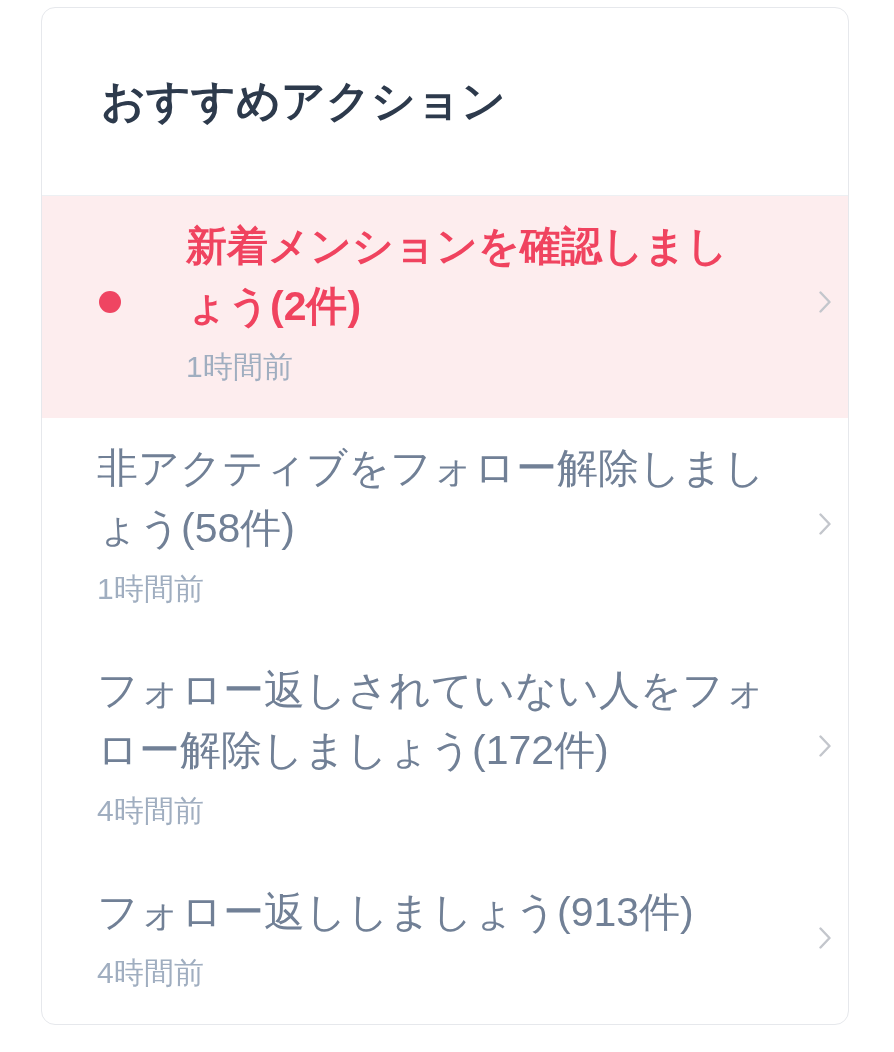 The image size is (894, 1052). Describe the element at coordinates (303, 101) in the screenshot. I see `card-title: おすすめアクション` at that location.